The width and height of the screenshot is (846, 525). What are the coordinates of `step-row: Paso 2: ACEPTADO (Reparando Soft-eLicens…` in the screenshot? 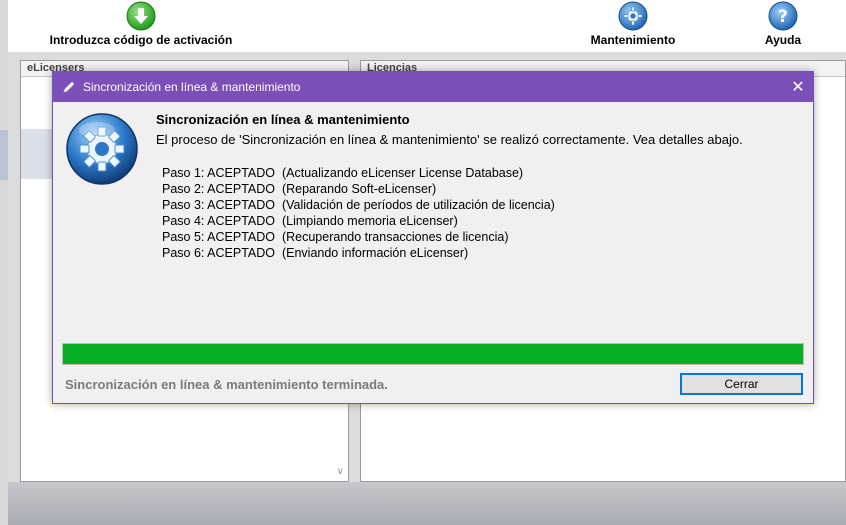 It's located at (299, 189).